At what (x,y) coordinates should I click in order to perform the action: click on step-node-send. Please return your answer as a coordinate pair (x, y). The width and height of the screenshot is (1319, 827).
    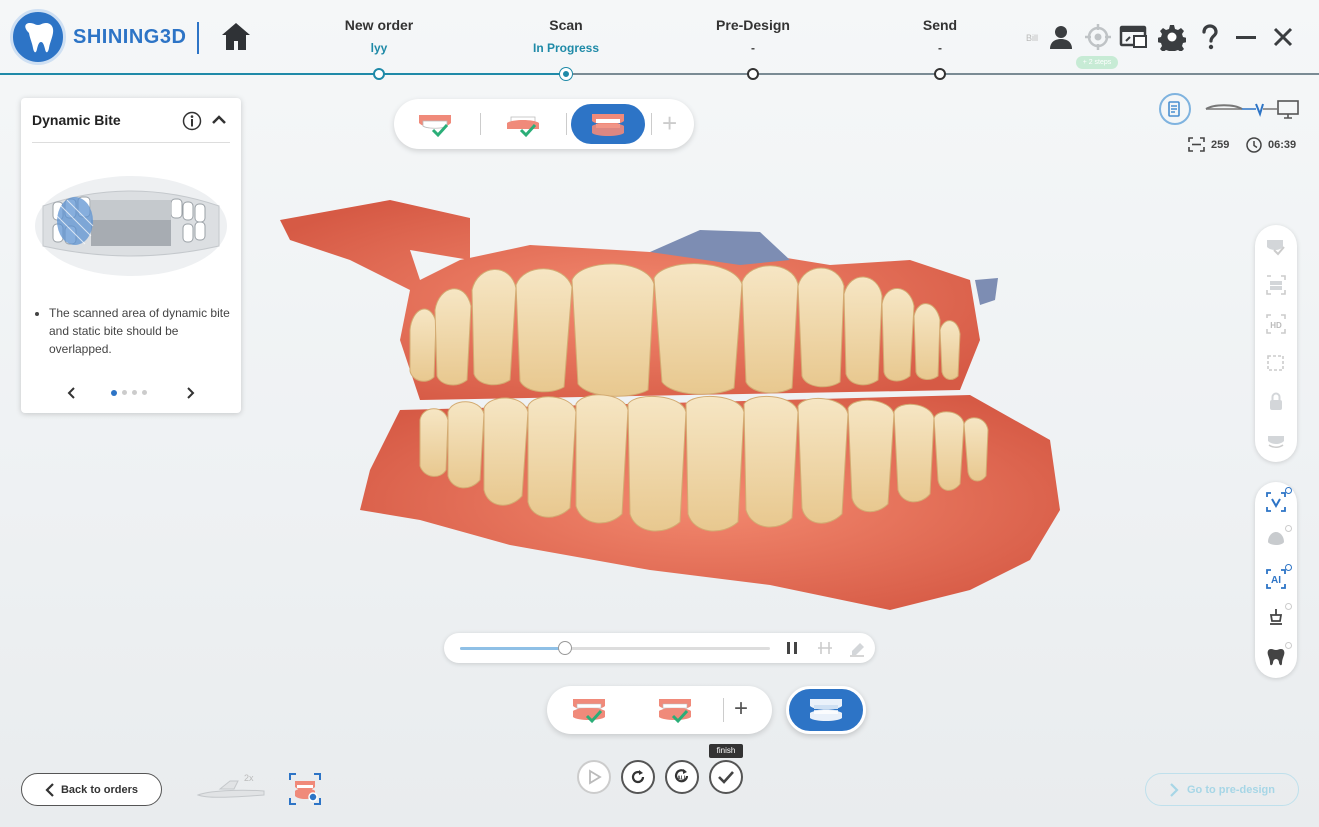
    Looking at the image, I should click on (940, 74).